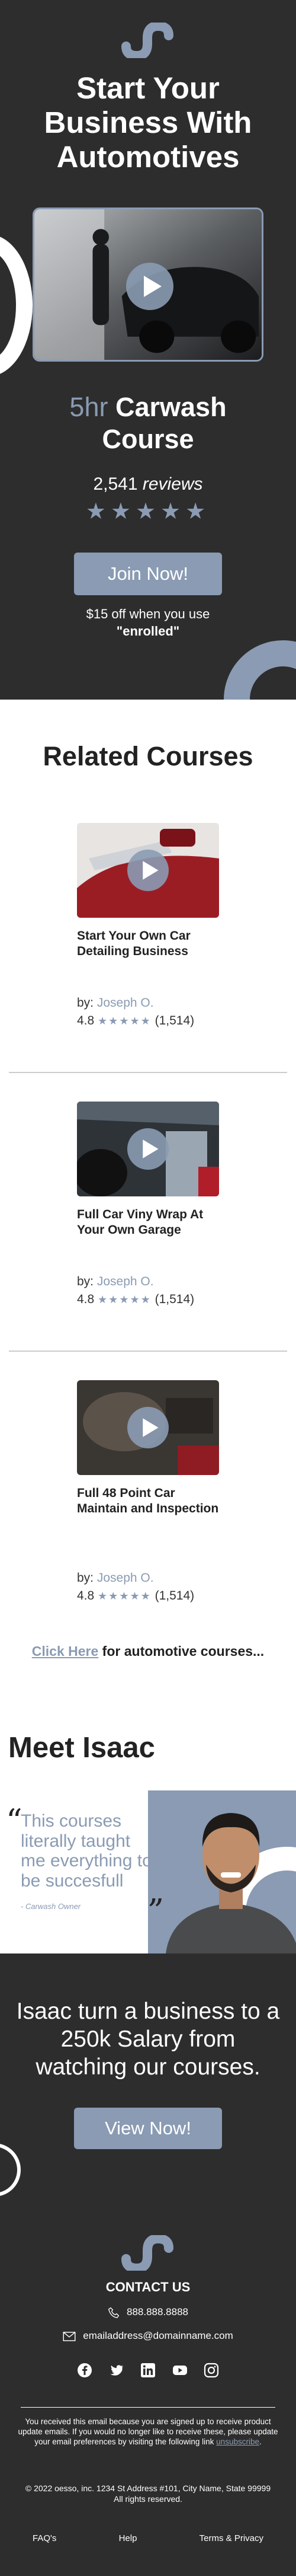 The width and height of the screenshot is (296, 2576). Describe the element at coordinates (81, 1748) in the screenshot. I see `meet-isaac-heading: Meet Isaac` at that location.